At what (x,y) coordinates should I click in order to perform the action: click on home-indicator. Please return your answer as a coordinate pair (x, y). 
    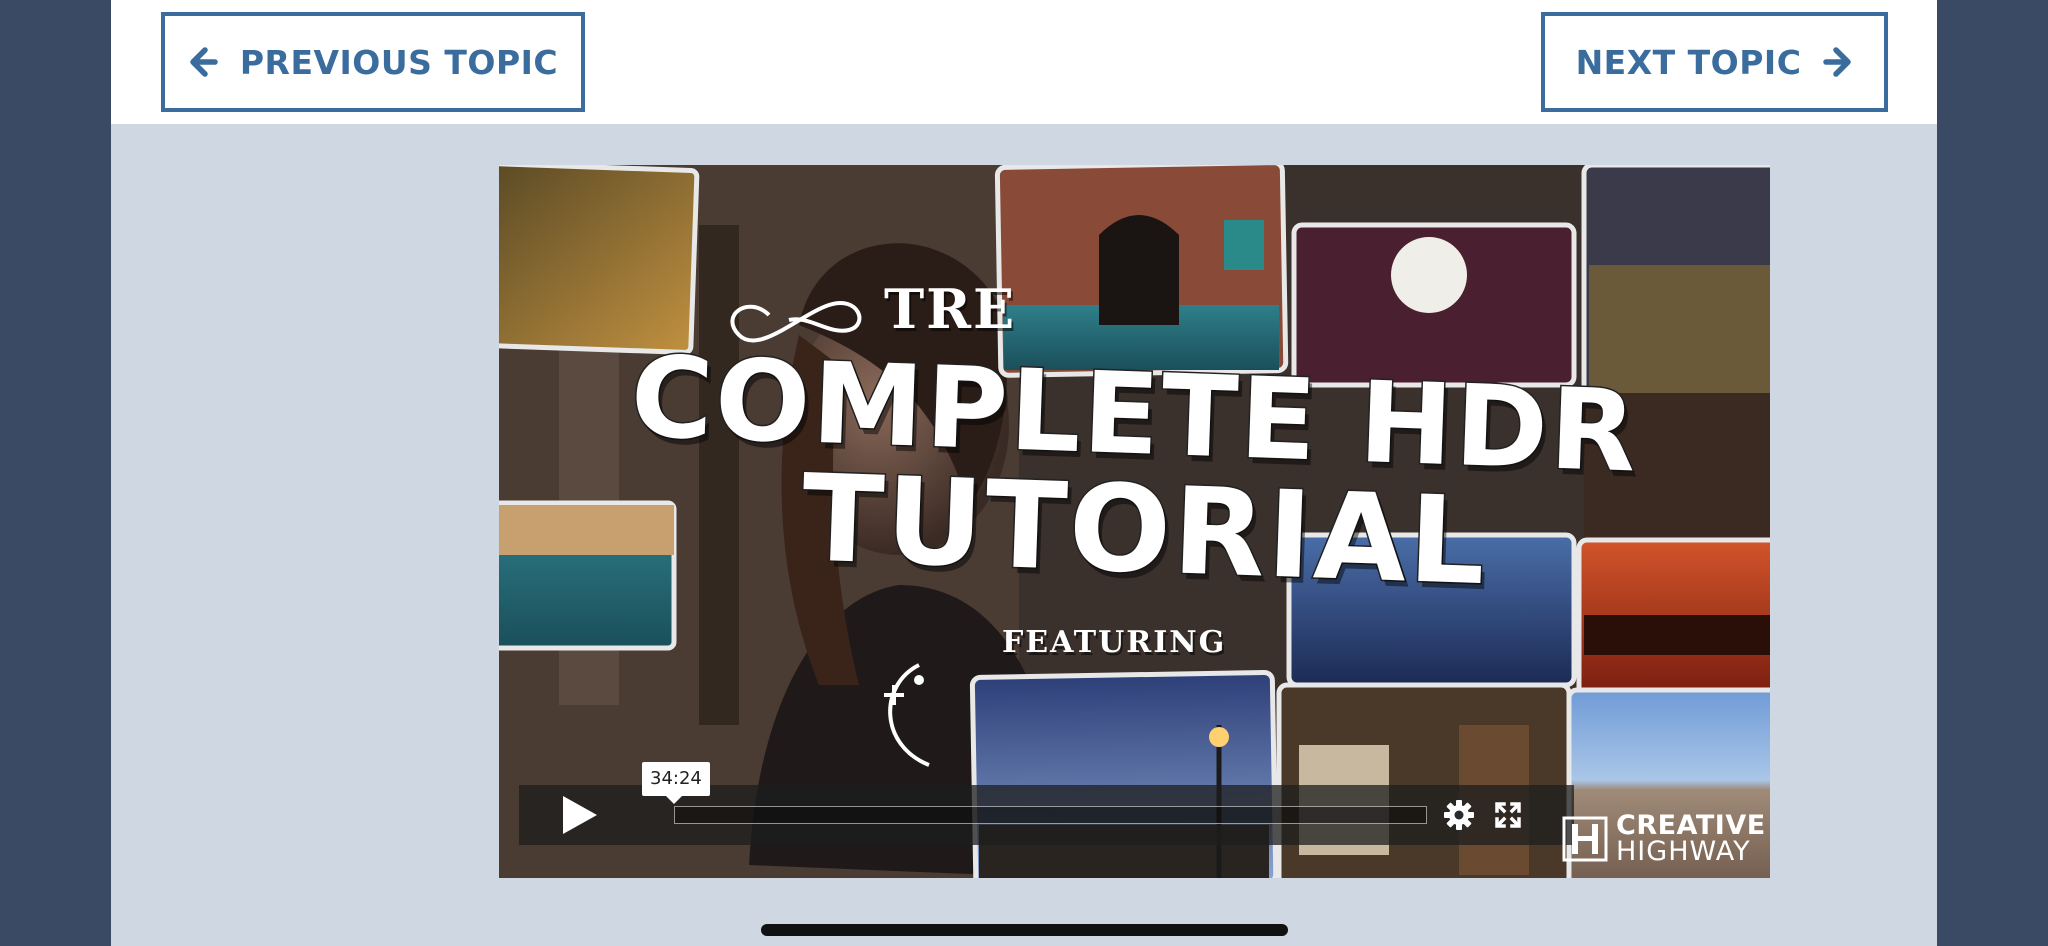
    Looking at the image, I should click on (1024, 930).